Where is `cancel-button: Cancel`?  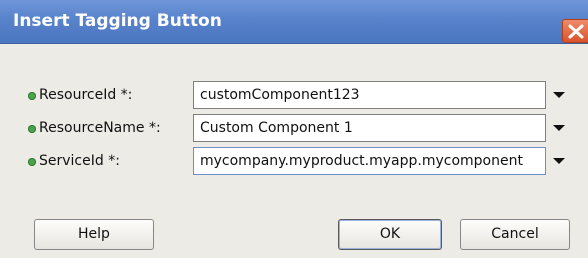 cancel-button: Cancel is located at coordinates (515, 234).